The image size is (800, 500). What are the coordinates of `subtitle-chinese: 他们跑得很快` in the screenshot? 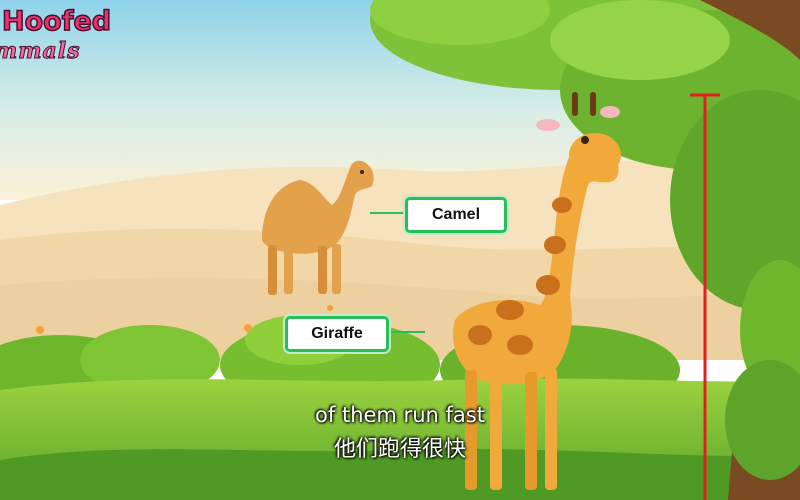 It's located at (399, 449).